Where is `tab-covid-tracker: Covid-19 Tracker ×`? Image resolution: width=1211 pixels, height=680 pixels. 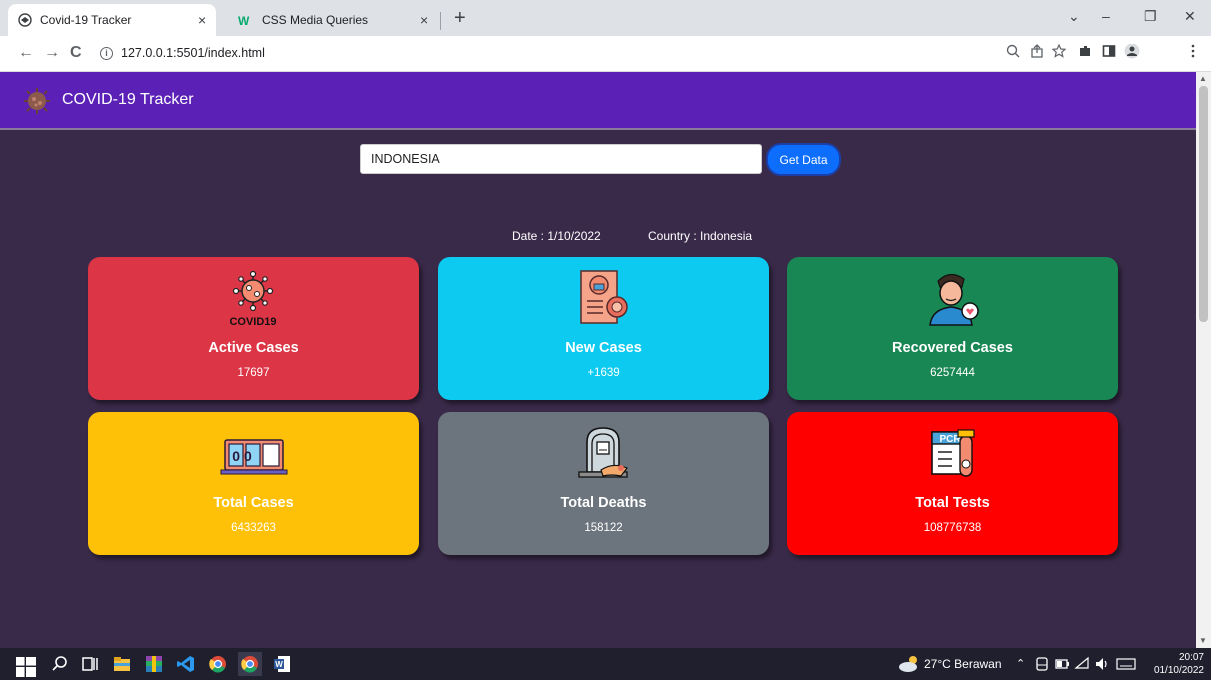 tab-covid-tracker: Covid-19 Tracker × is located at coordinates (112, 20).